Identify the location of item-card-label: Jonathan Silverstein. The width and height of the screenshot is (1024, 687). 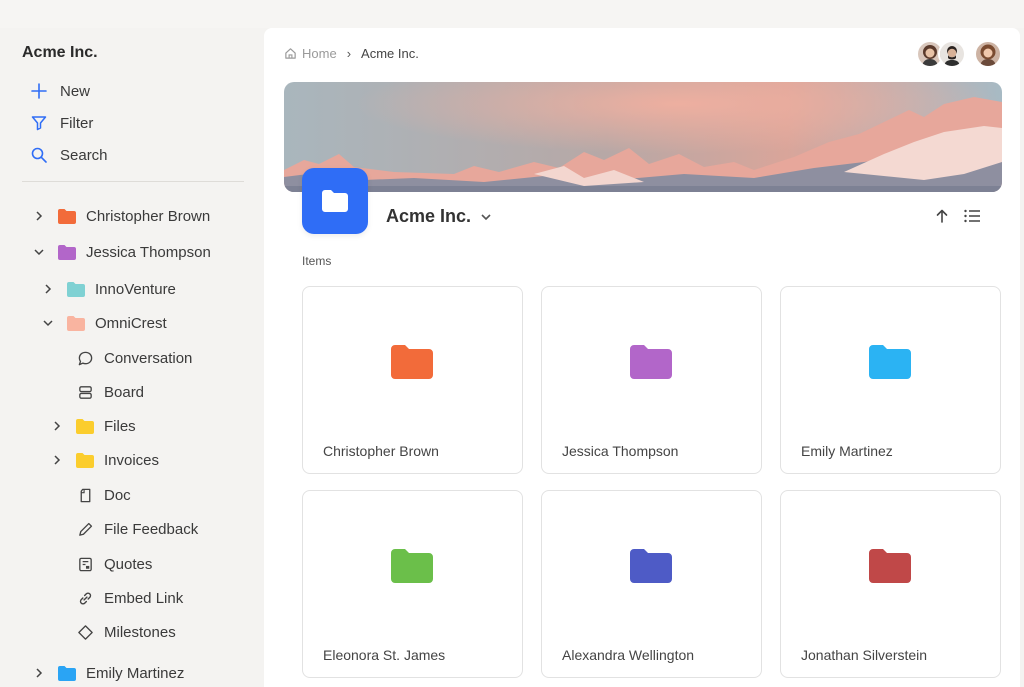
(864, 655).